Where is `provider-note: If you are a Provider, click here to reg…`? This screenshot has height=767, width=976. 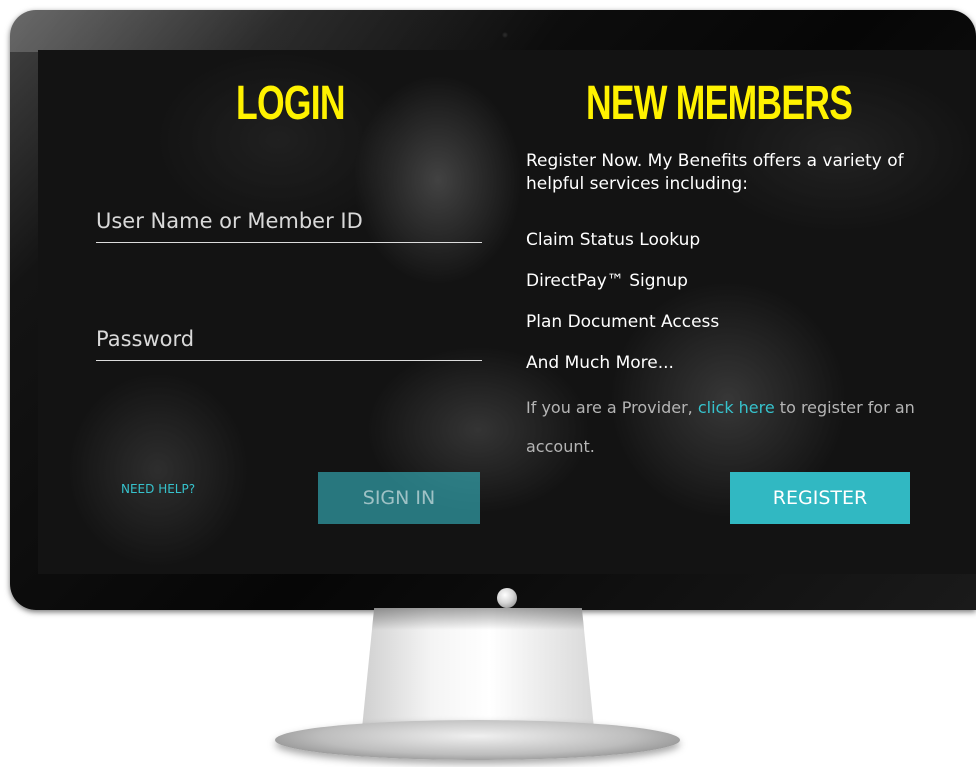 provider-note: If you are a Provider, click here to reg… is located at coordinates (726, 427).